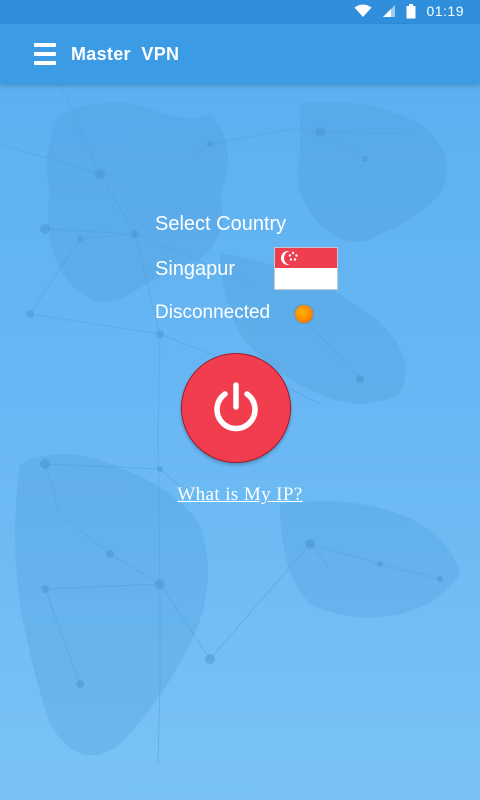  Describe the element at coordinates (220, 224) in the screenshot. I see `select-country-label: Select Country` at that location.